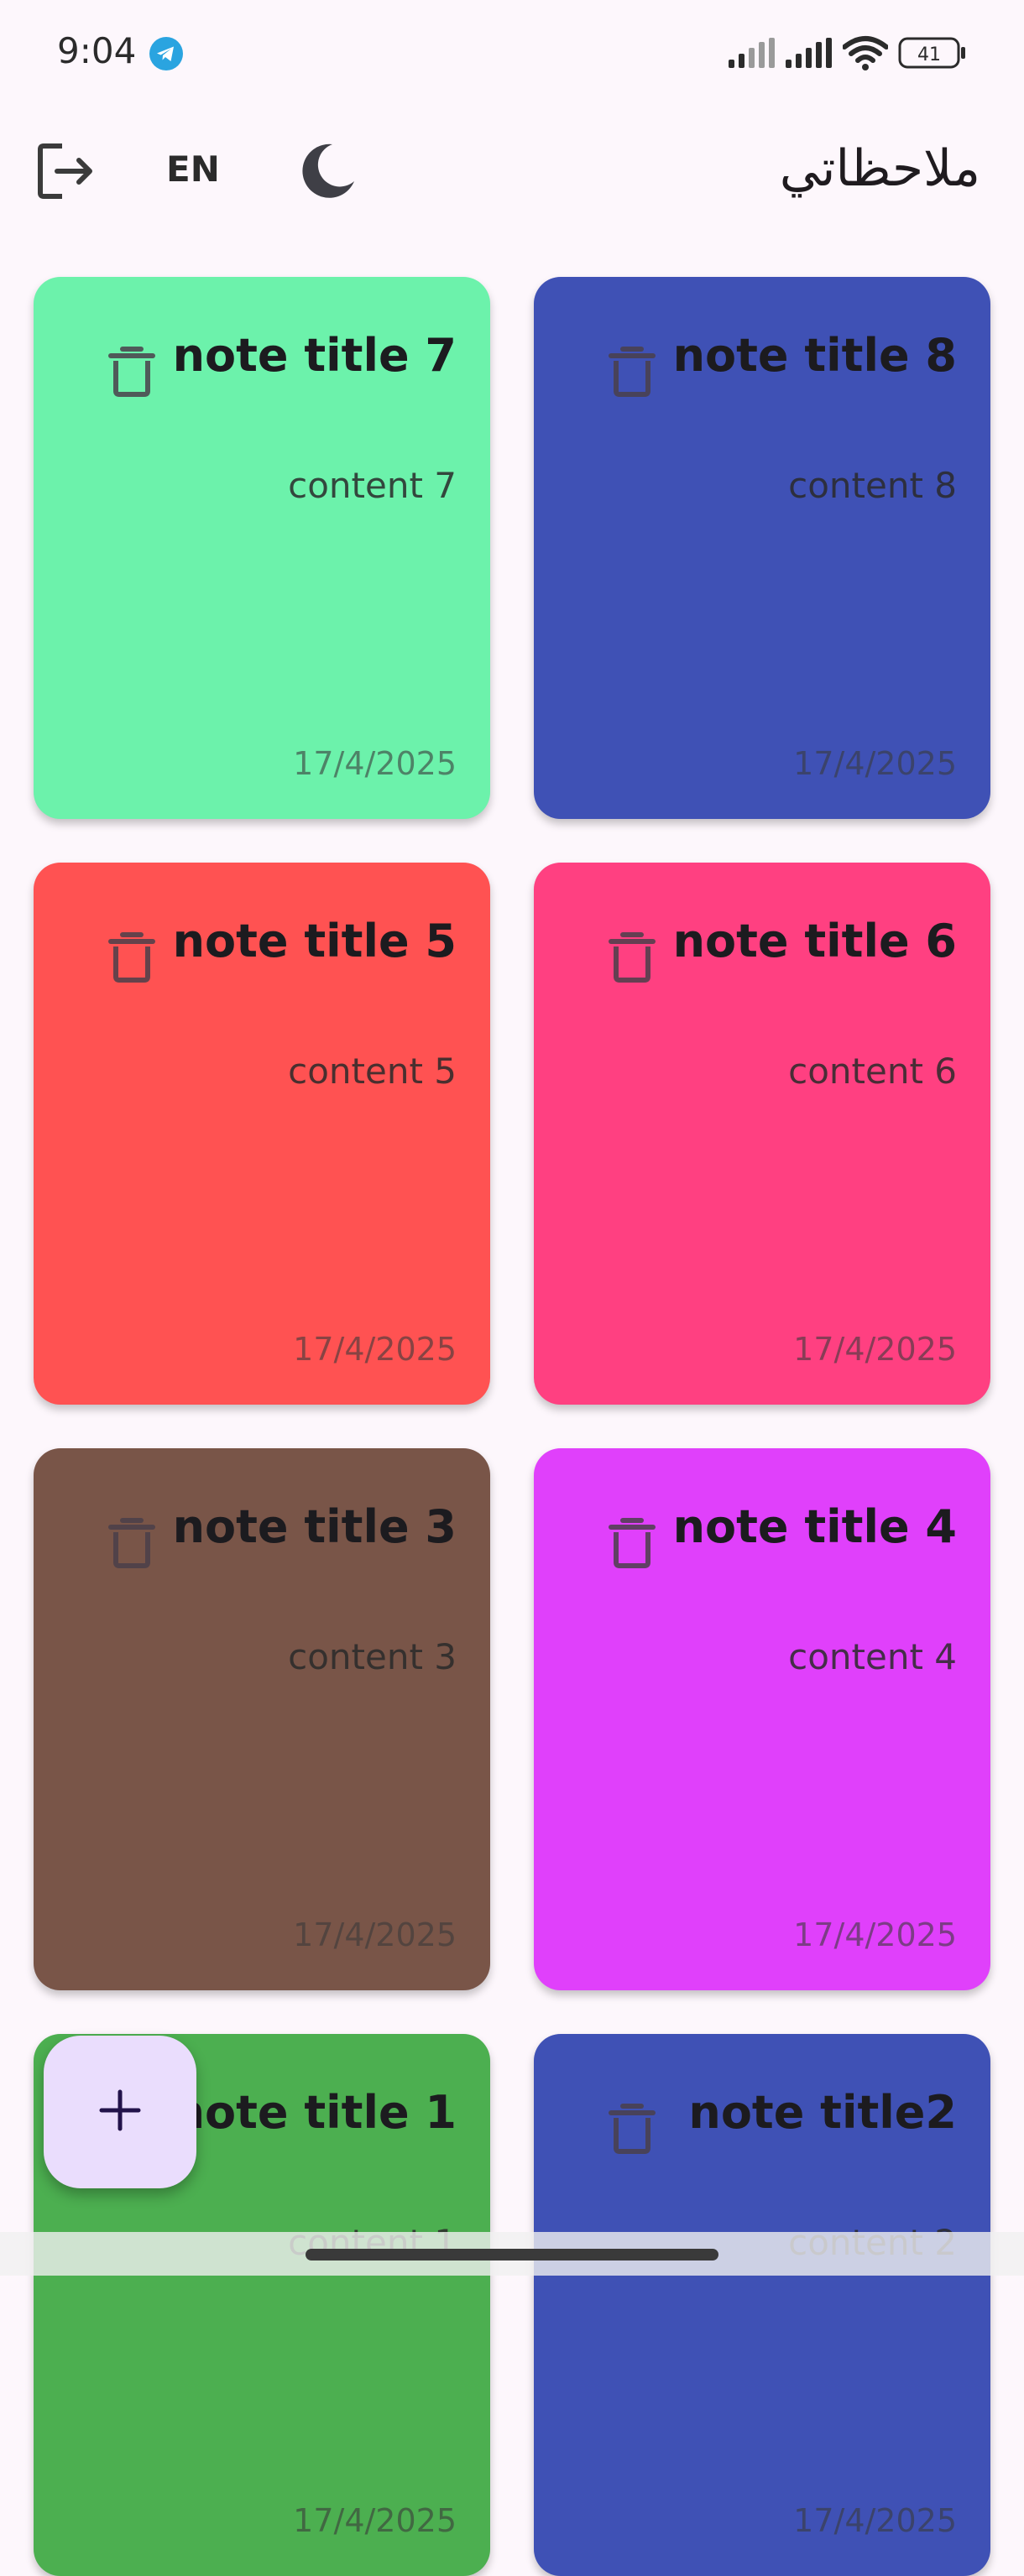  I want to click on note-title: note title 4, so click(814, 1526).